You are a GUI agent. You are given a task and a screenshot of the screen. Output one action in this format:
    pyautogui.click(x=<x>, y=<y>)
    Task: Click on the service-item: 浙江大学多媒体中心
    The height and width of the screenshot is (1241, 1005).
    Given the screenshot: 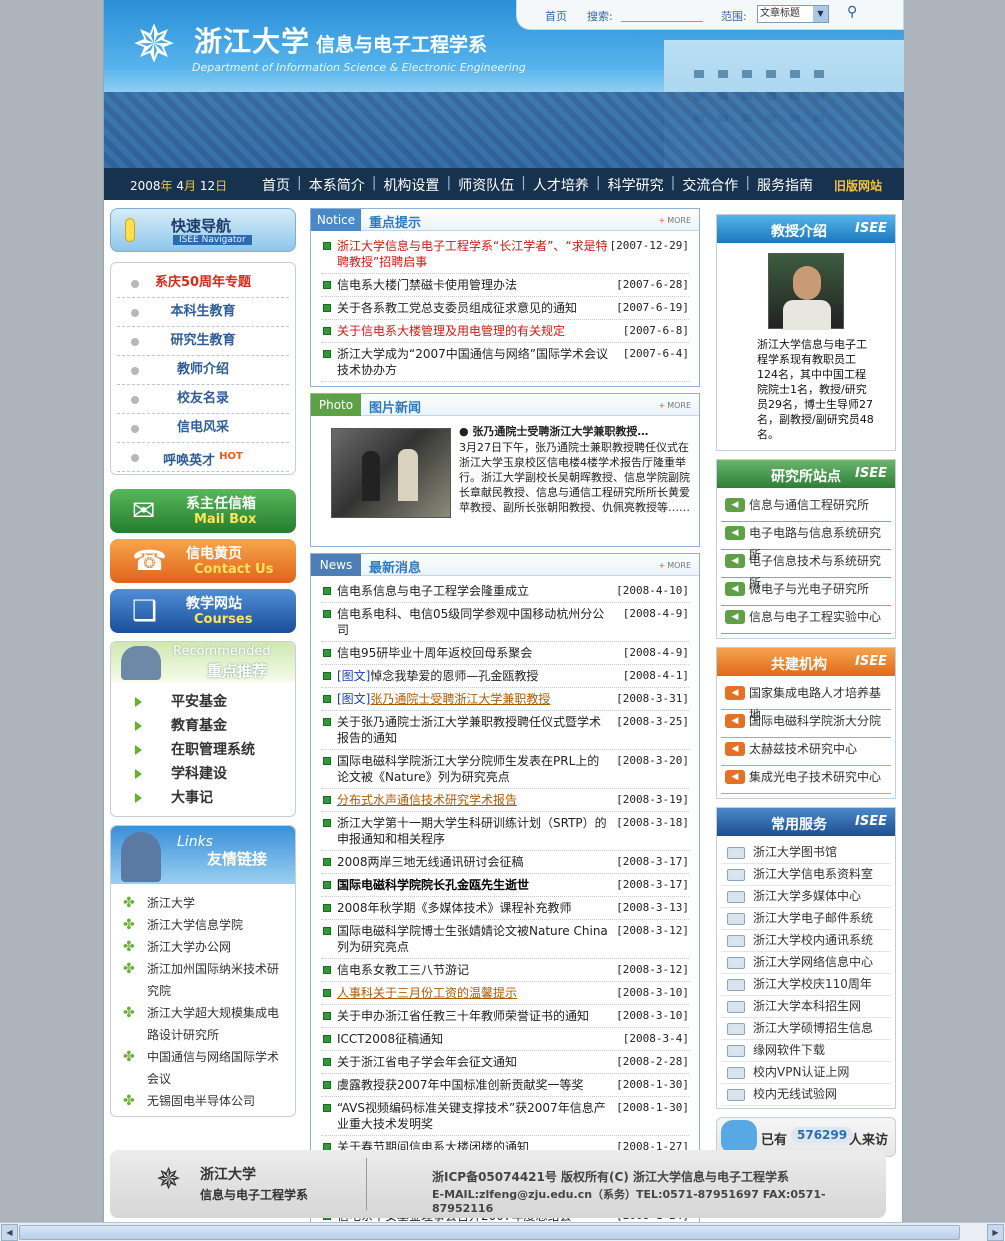 What is the action you would take?
    pyautogui.click(x=806, y=897)
    